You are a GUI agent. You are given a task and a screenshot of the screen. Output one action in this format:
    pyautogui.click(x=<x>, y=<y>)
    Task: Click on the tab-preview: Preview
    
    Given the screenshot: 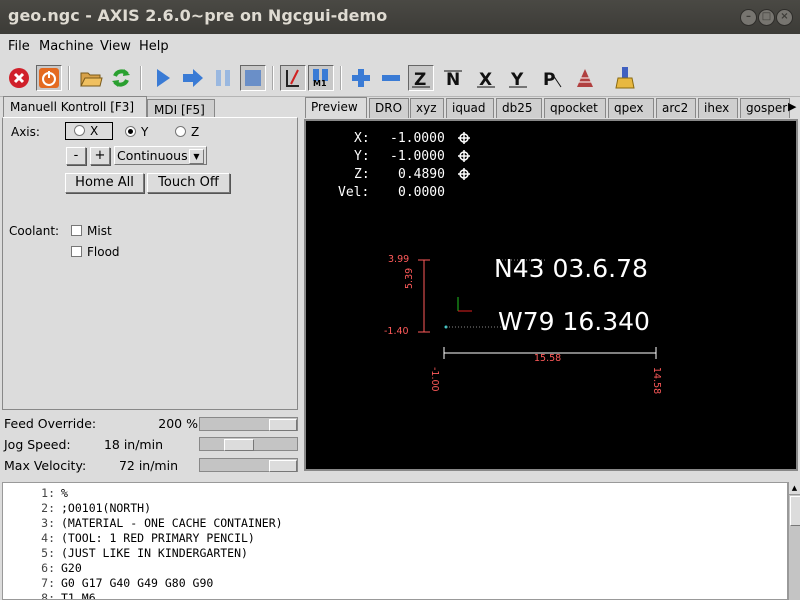 What is the action you would take?
    pyautogui.click(x=336, y=107)
    